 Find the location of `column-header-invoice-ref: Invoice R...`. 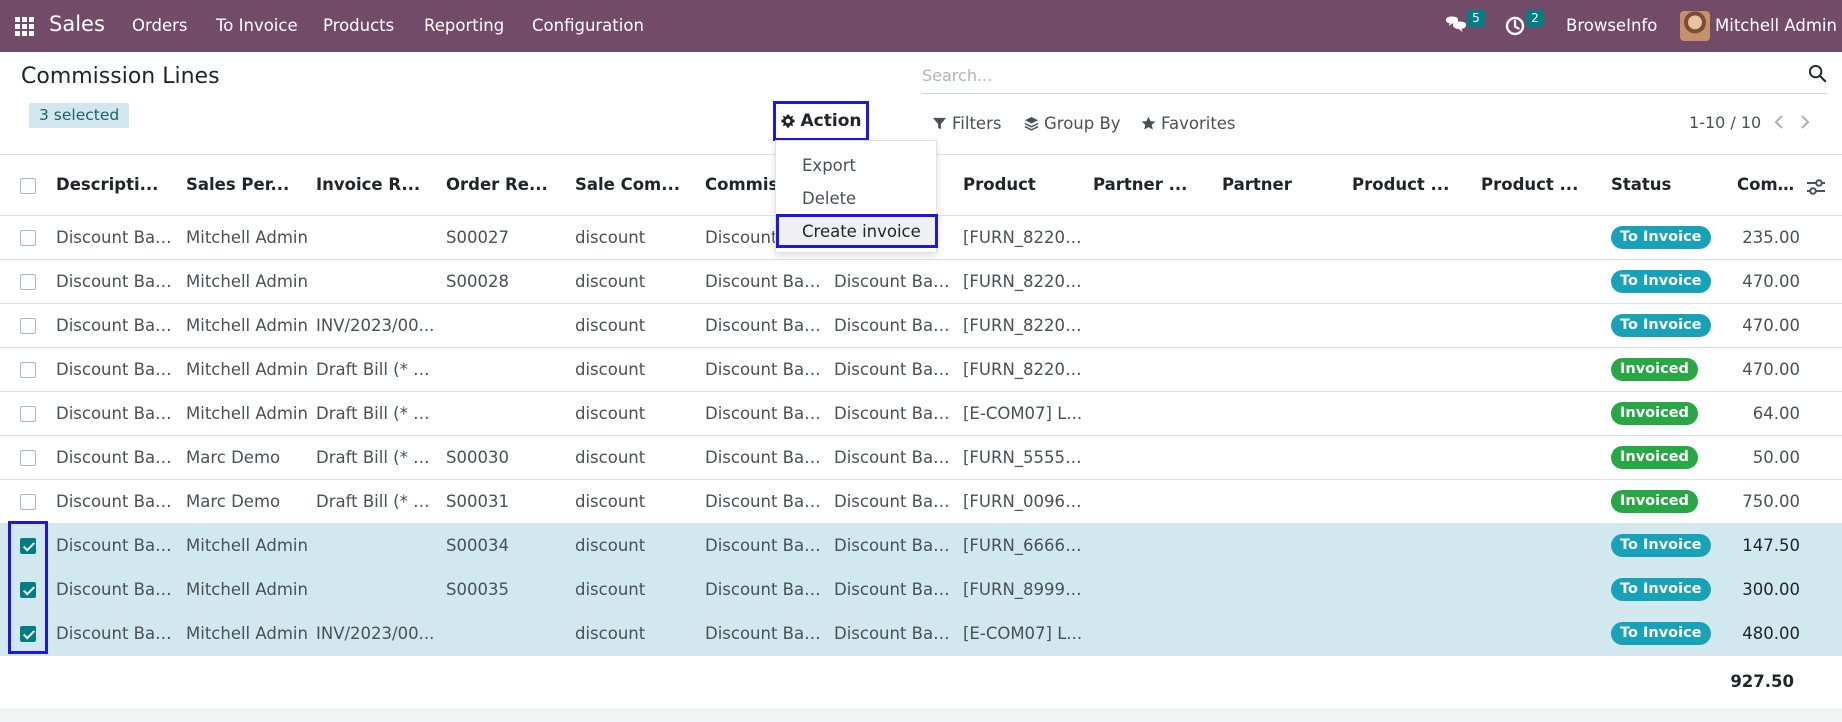

column-header-invoice-ref: Invoice R... is located at coordinates (373, 185).